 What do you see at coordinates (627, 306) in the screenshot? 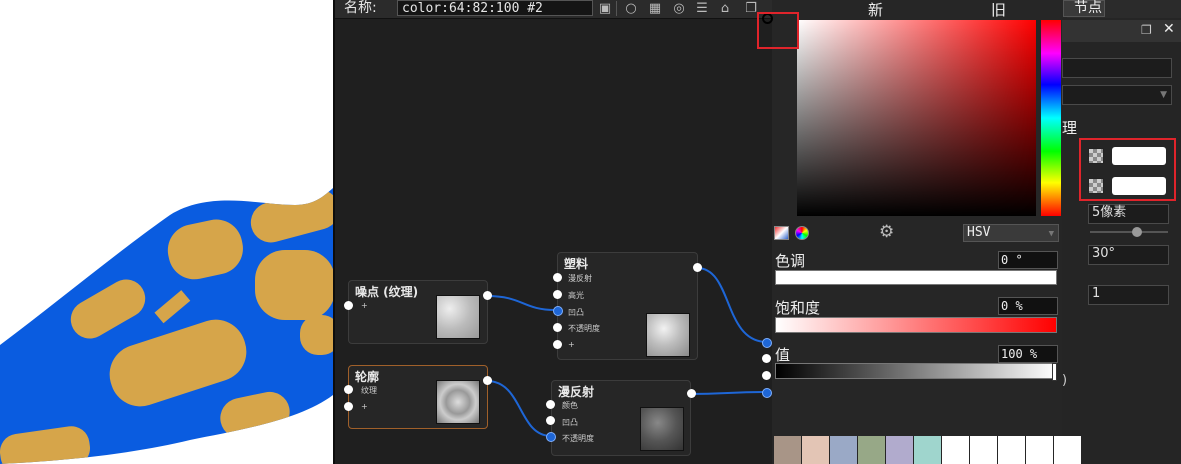
I see `node-plastic-material: 塑料 漫反射 高光 凹凸 不透明度 +` at bounding box center [627, 306].